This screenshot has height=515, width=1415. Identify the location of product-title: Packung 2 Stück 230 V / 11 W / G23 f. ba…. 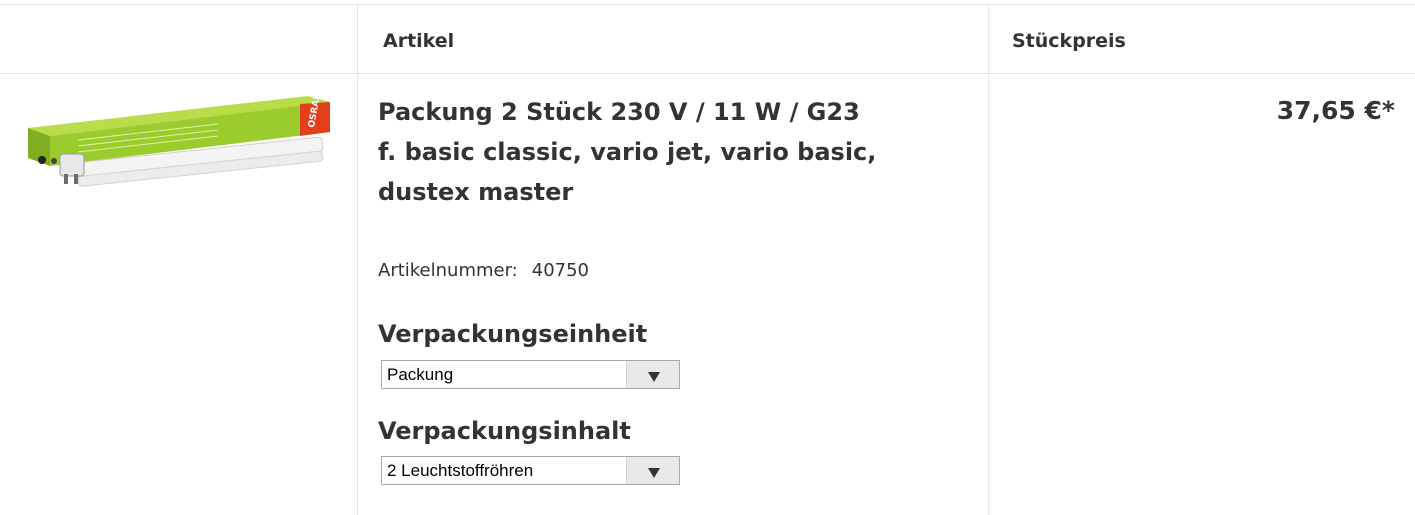
(678, 152).